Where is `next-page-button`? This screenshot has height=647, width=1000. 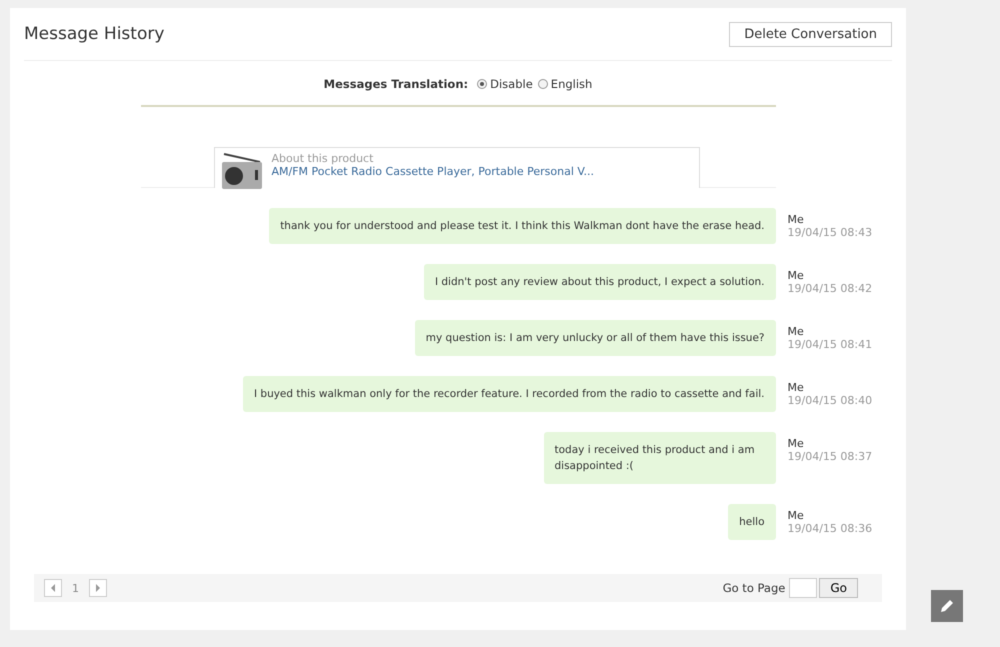
next-page-button is located at coordinates (98, 588).